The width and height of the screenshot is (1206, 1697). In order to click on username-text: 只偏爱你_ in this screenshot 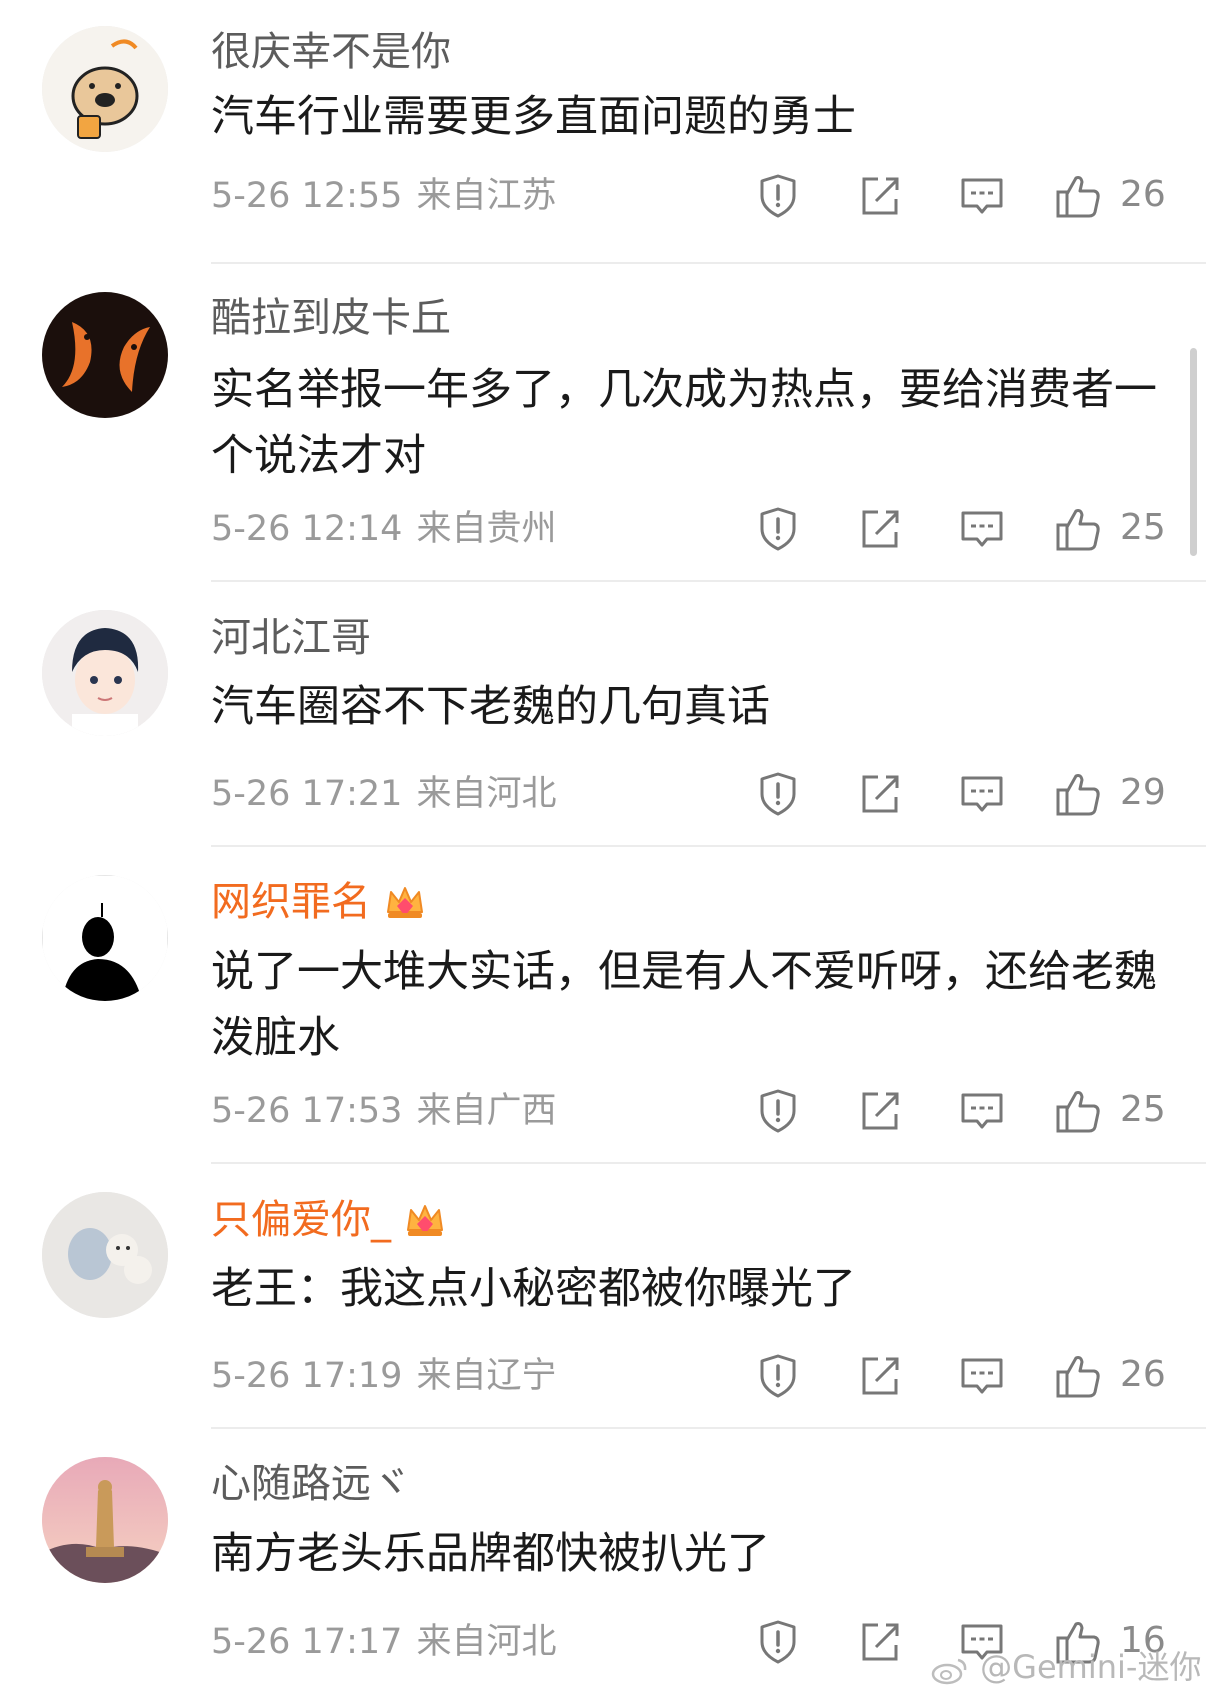, I will do `click(301, 1220)`.